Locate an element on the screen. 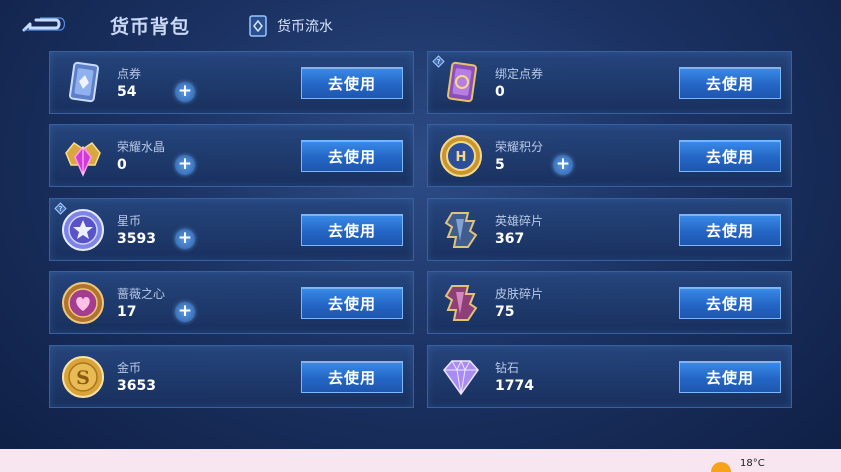  currency-ledger-button: 货币流水 is located at coordinates (290, 26).